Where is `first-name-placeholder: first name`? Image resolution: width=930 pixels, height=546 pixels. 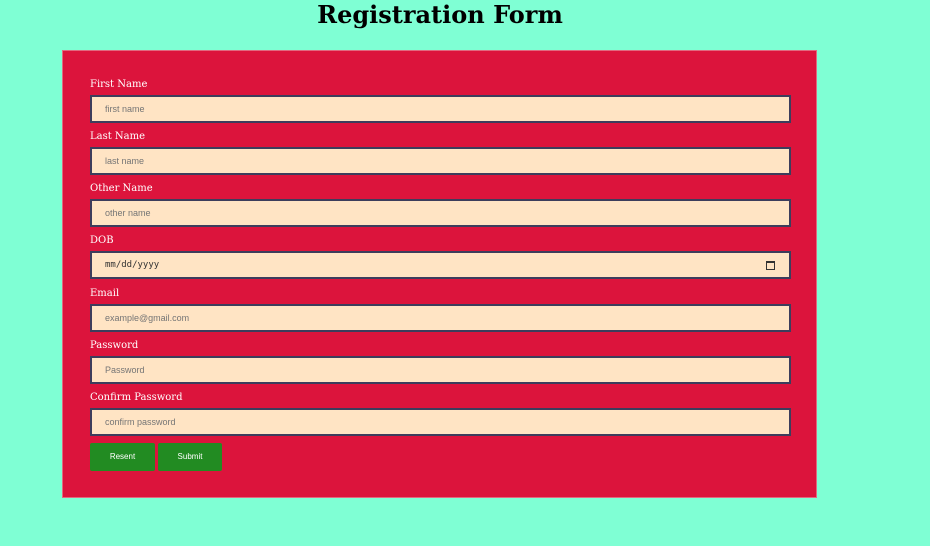 first-name-placeholder: first name is located at coordinates (125, 109).